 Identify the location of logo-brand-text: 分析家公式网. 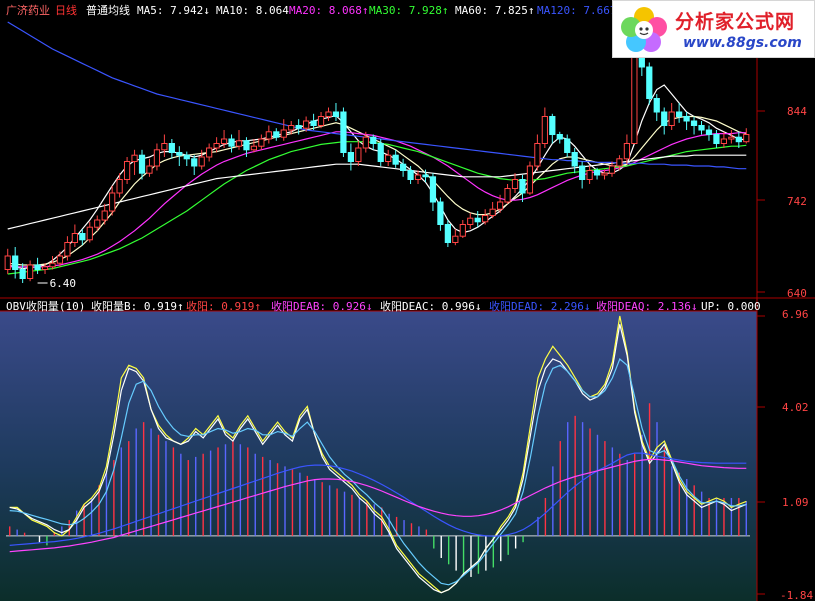
(735, 22).